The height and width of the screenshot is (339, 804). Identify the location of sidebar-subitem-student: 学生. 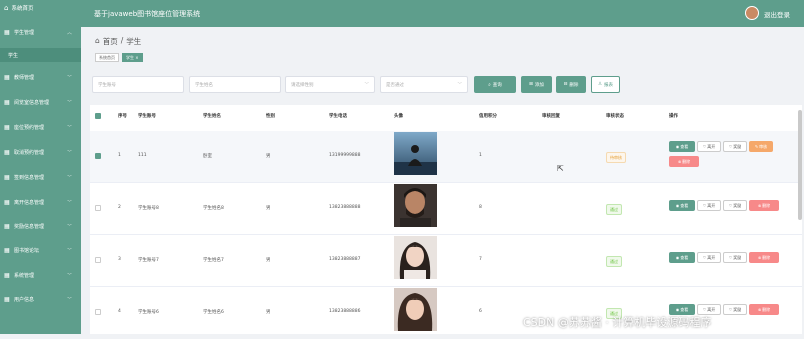
(40, 55).